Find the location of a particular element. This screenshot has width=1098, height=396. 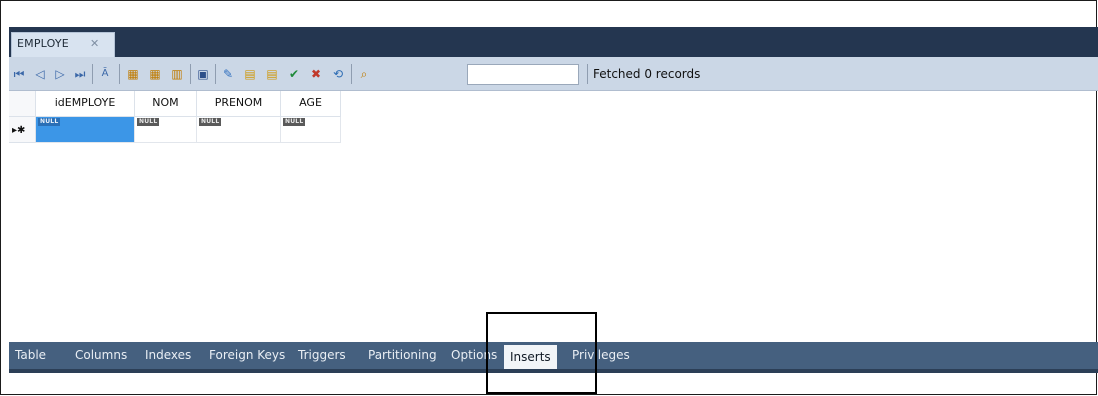

last-record-icon: ⏭ is located at coordinates (80, 74).